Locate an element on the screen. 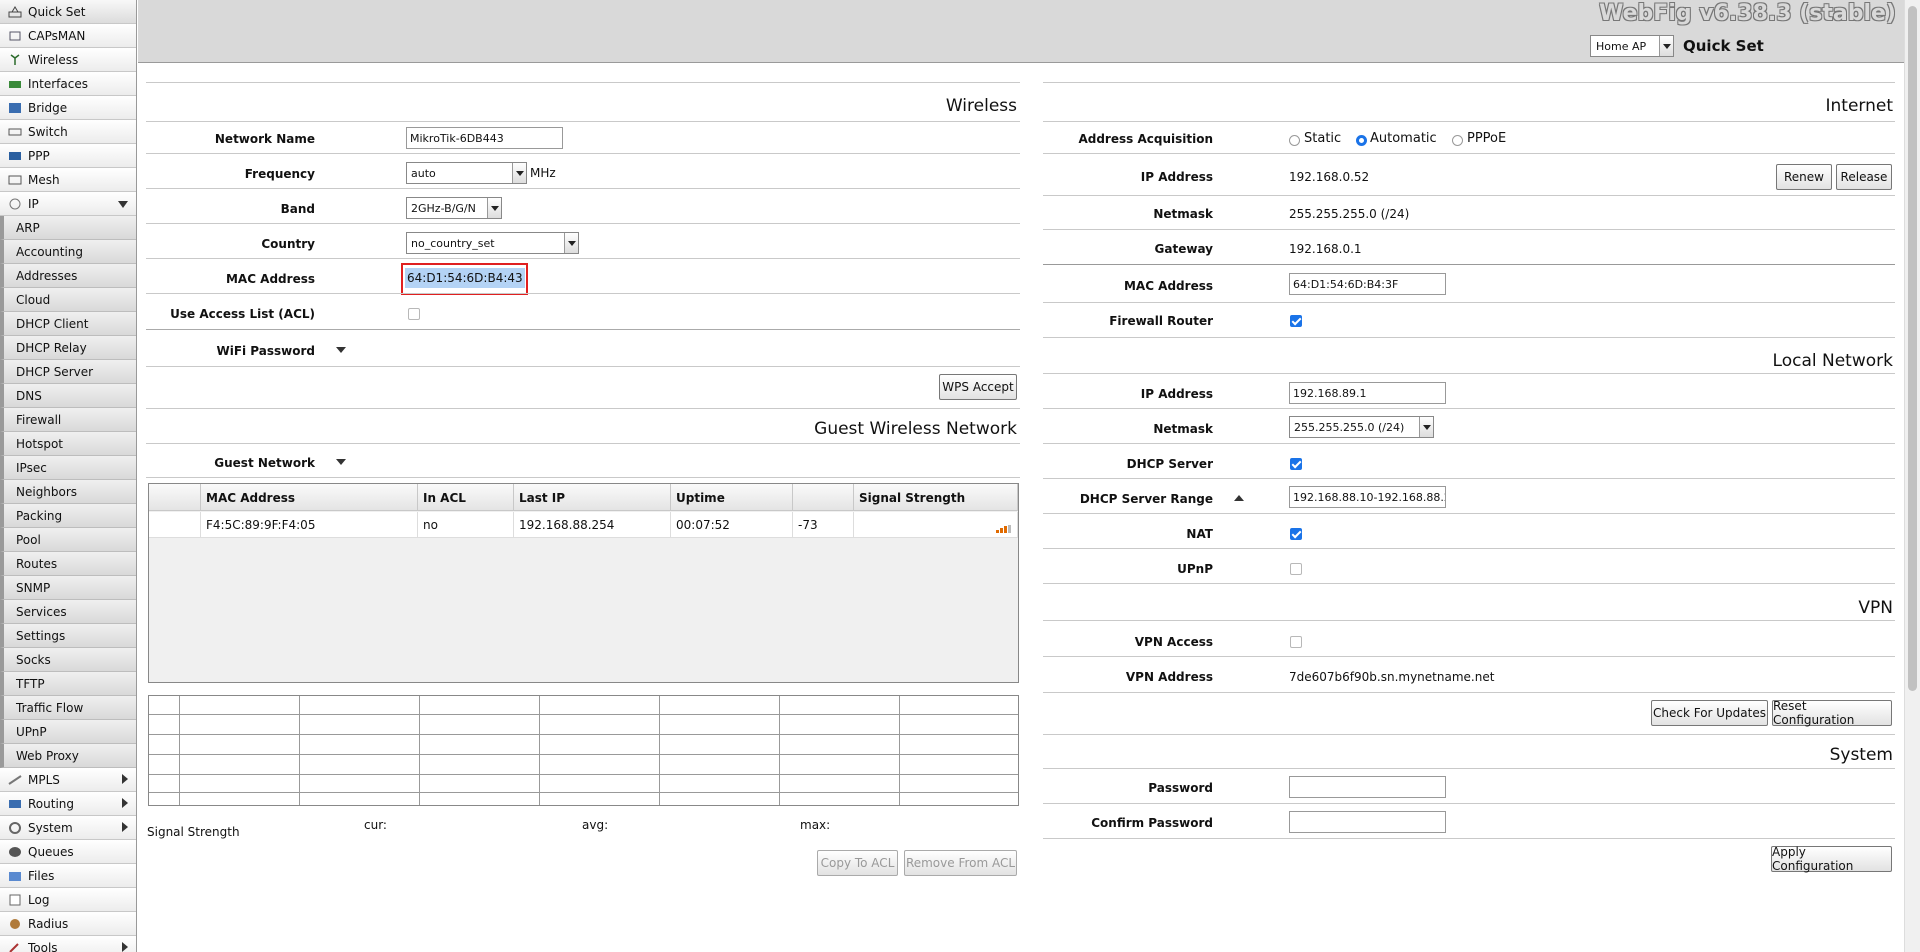  sidebar-subitem-dhcp-relay: DHCP Relay is located at coordinates (68, 348).